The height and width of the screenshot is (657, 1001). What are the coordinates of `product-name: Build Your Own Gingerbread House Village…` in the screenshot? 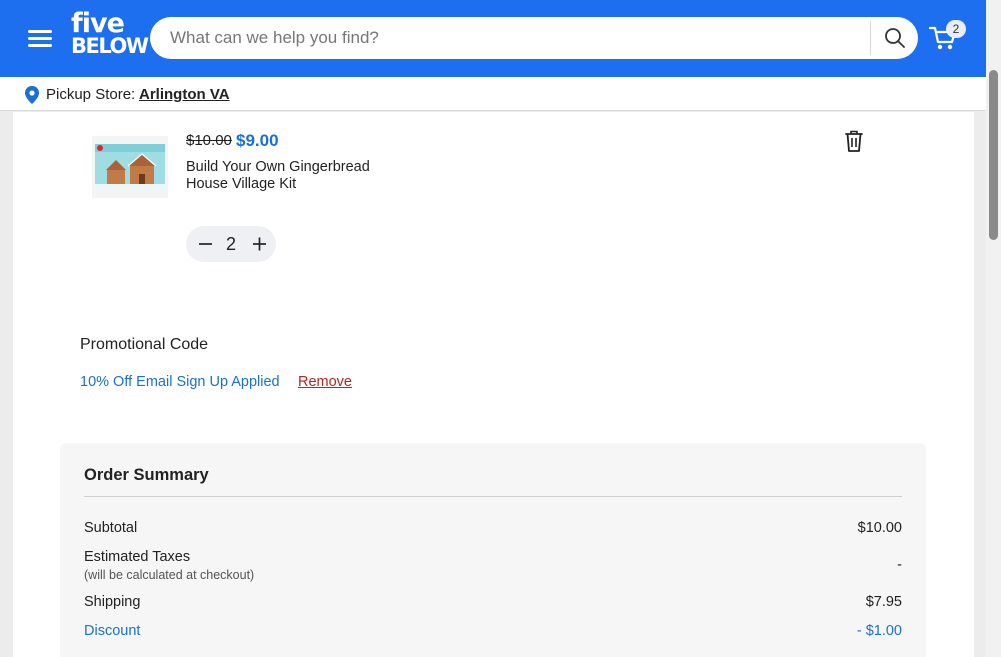 It's located at (286, 176).